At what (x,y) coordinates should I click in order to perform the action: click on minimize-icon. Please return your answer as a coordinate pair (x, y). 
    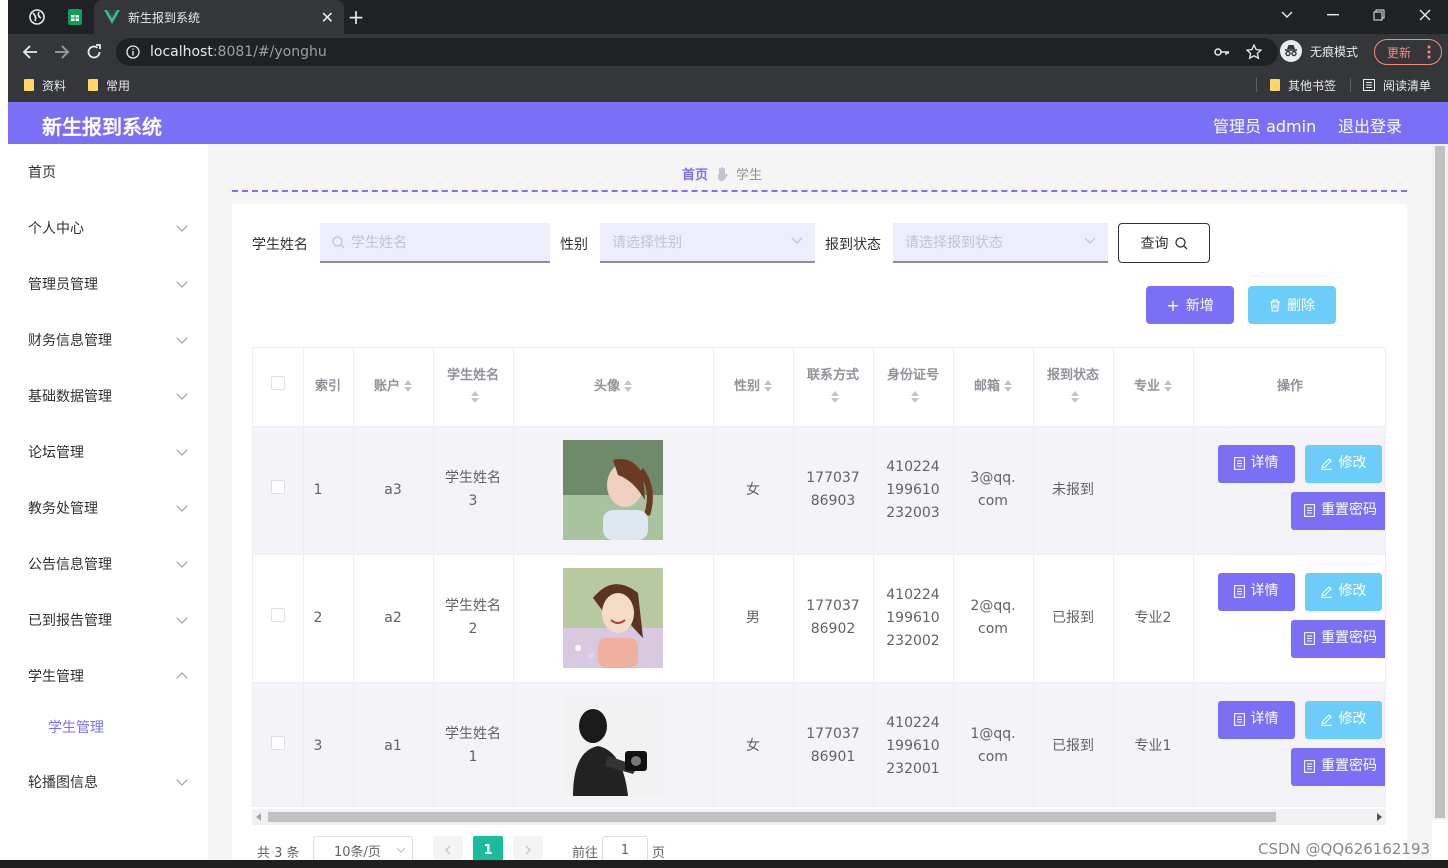
    Looking at the image, I should click on (1333, 15).